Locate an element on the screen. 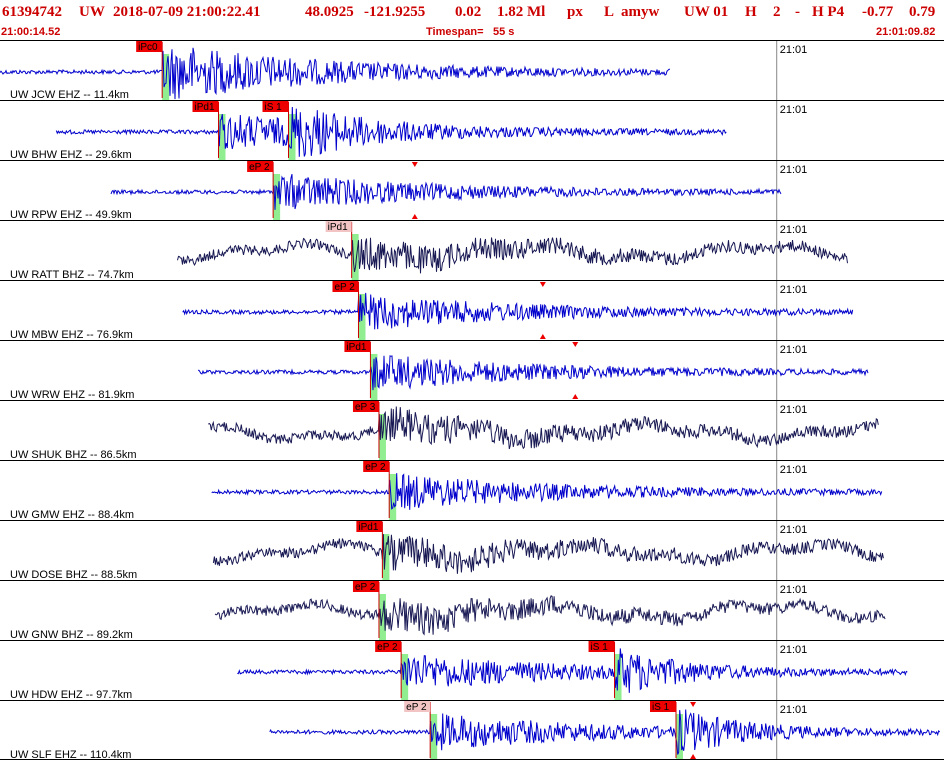 The width and height of the screenshot is (944, 760). trace-row: eP 2 iS 1 21:01 UW SLF EHZ -- 110.4km is located at coordinates (472, 730).